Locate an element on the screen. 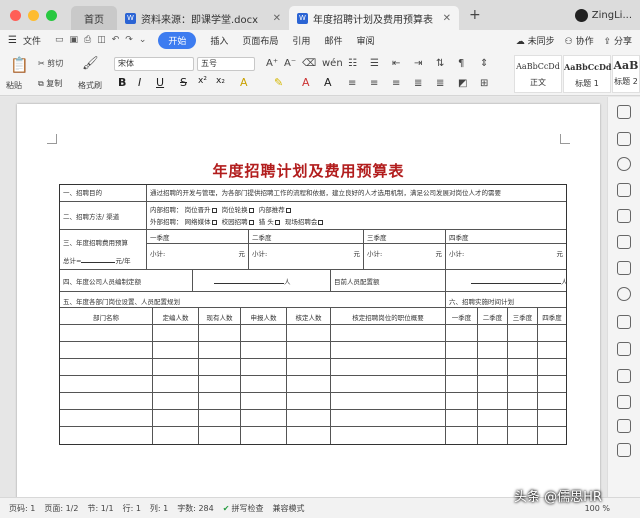 This screenshot has height=518, width=640. phonetic-icon: wén is located at coordinates (332, 63).